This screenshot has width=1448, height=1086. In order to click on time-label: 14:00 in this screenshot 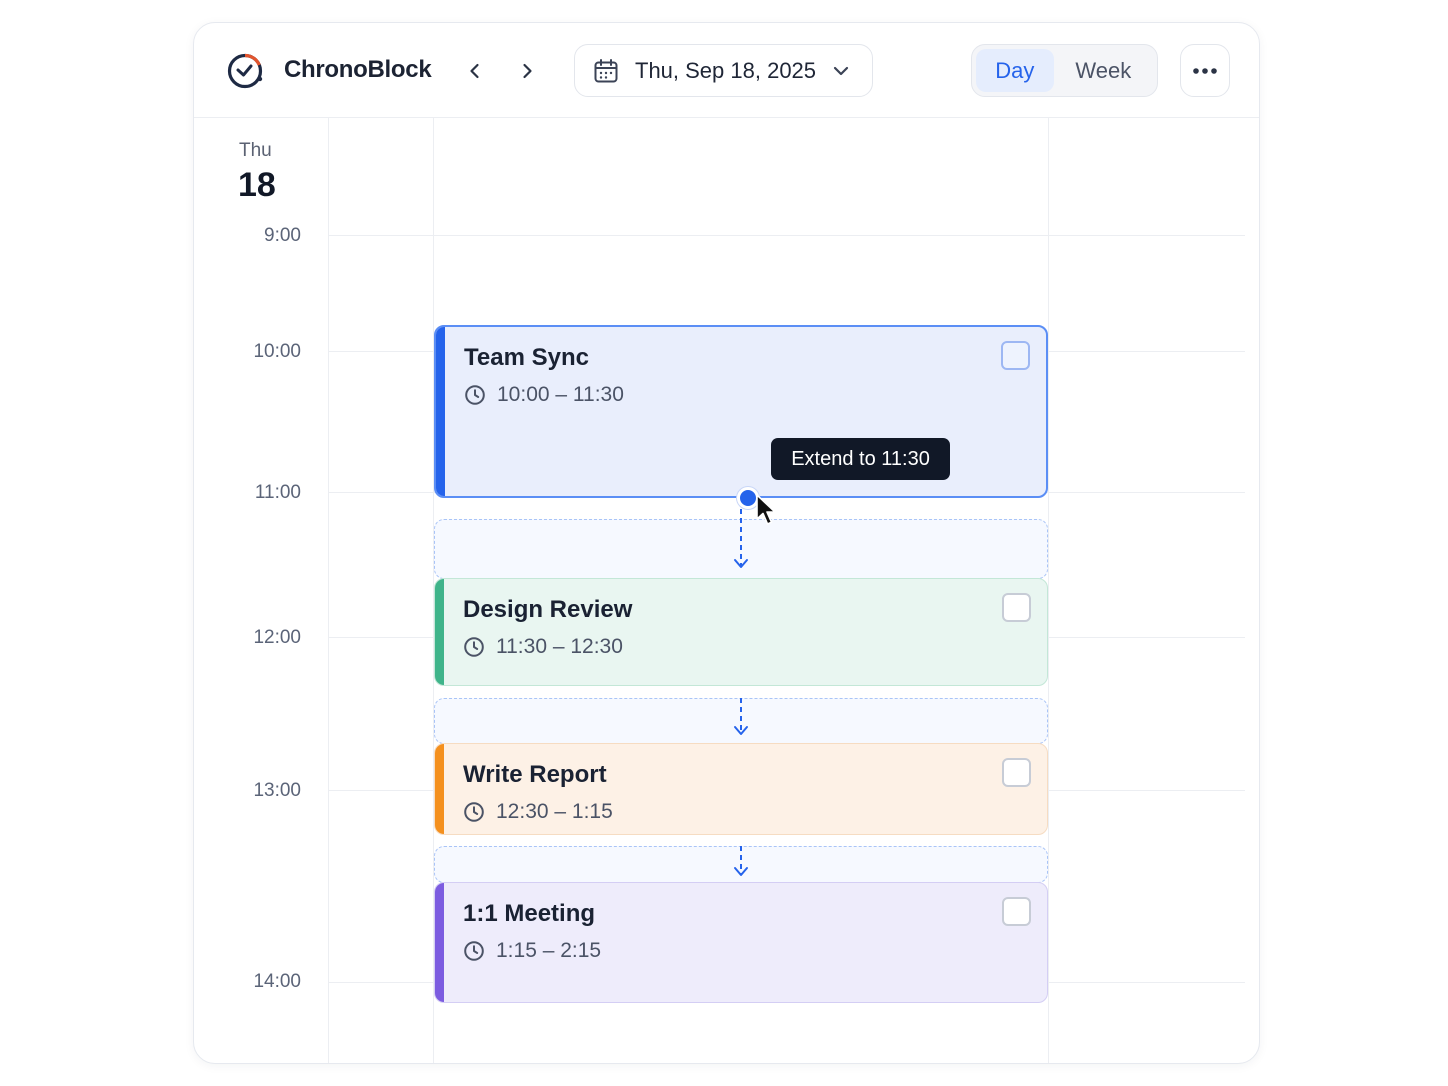, I will do `click(277, 981)`.